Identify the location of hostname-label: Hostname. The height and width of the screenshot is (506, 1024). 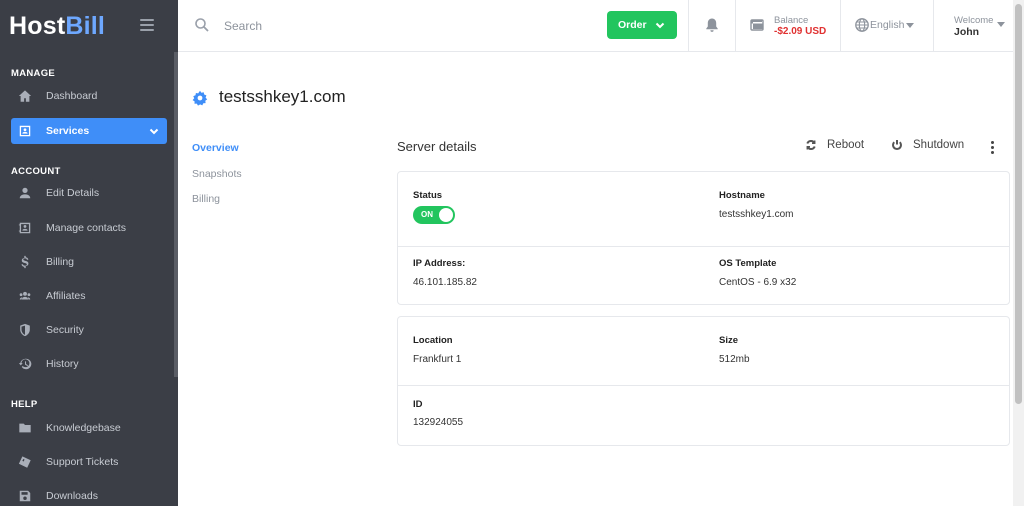
(742, 195).